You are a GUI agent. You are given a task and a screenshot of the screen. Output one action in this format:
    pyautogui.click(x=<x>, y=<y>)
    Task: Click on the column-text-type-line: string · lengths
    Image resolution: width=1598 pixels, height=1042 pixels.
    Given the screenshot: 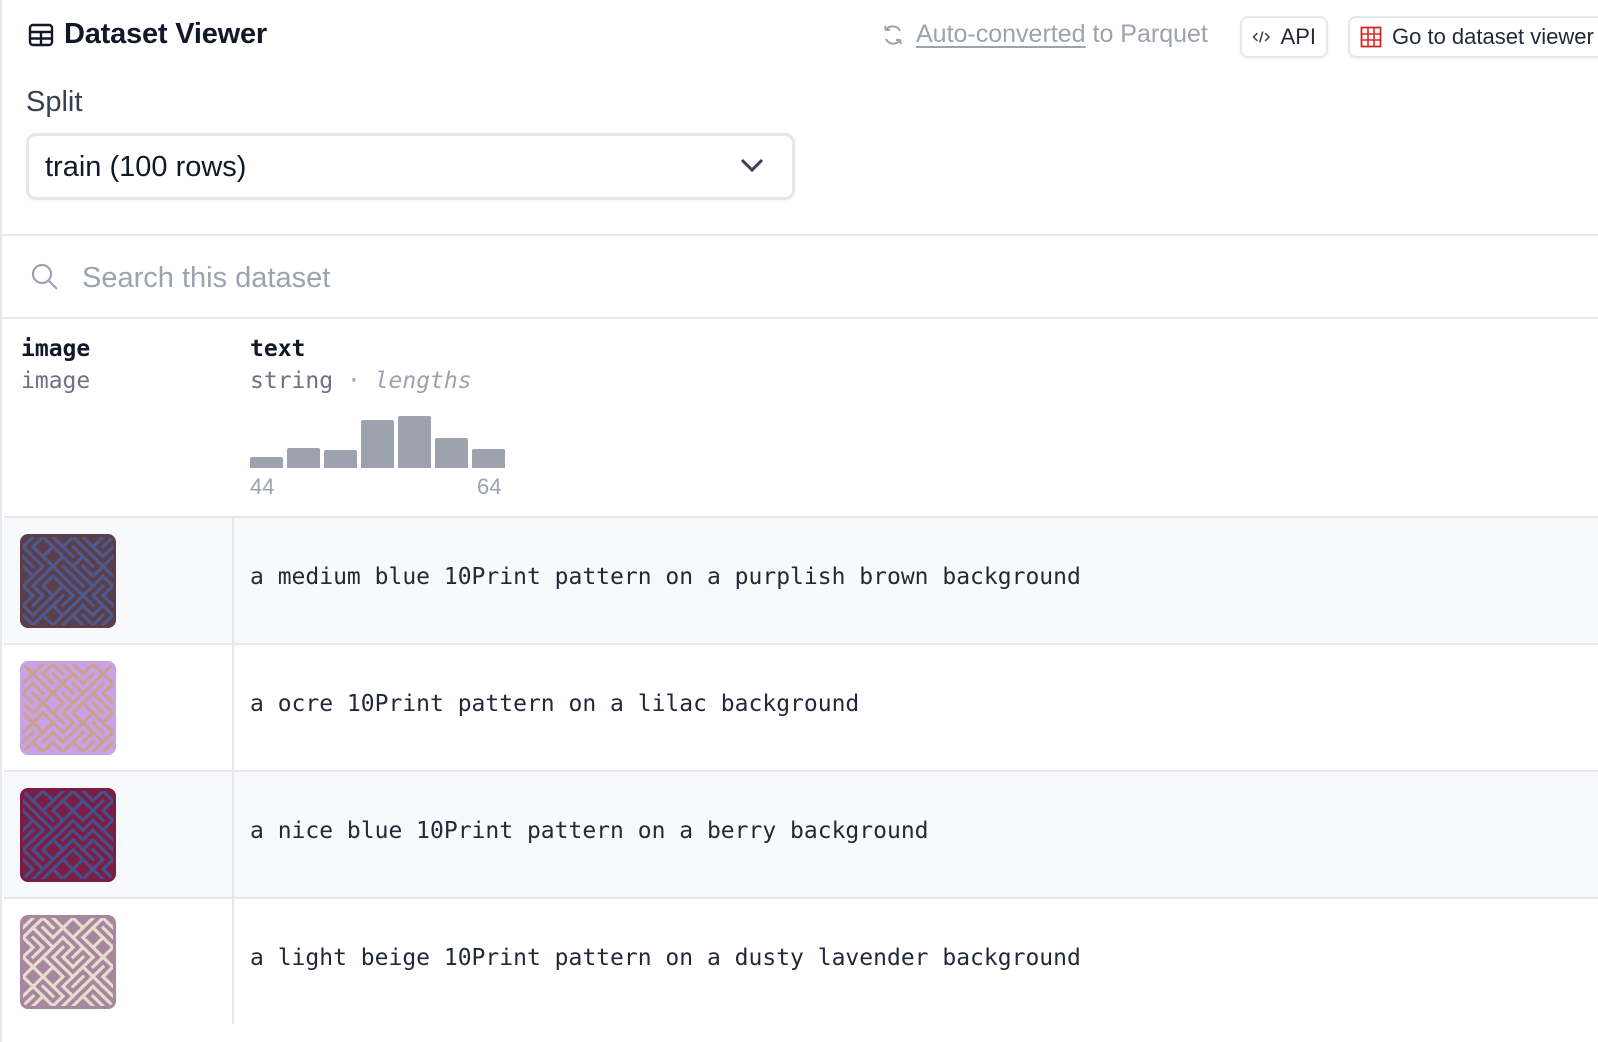 What is the action you would take?
    pyautogui.click(x=361, y=381)
    